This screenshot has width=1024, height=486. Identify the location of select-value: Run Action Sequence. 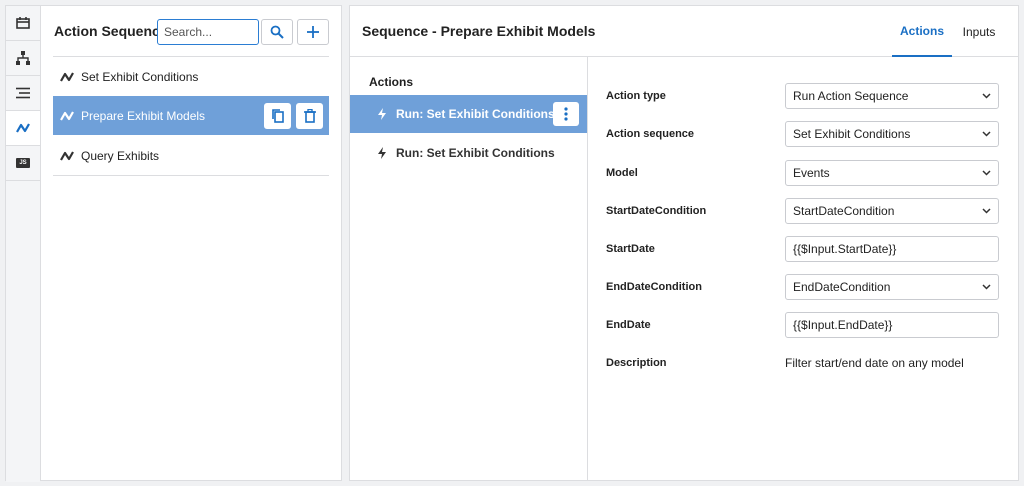
(851, 96).